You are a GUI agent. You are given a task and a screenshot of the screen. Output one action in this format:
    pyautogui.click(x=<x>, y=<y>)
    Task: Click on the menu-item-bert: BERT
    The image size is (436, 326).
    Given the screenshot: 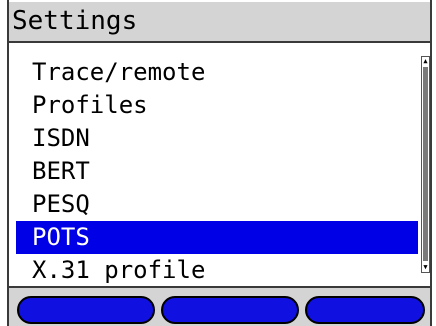 What is the action you would take?
    pyautogui.click(x=217, y=171)
    